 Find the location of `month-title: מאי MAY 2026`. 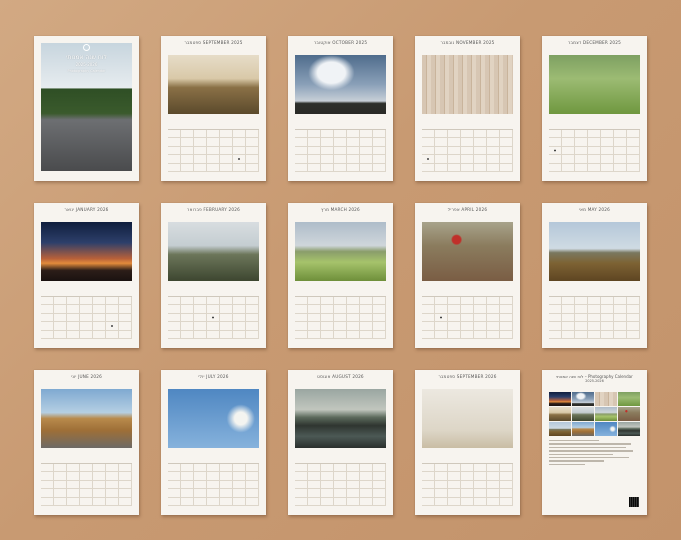

month-title: מאי MAY 2026 is located at coordinates (594, 209).